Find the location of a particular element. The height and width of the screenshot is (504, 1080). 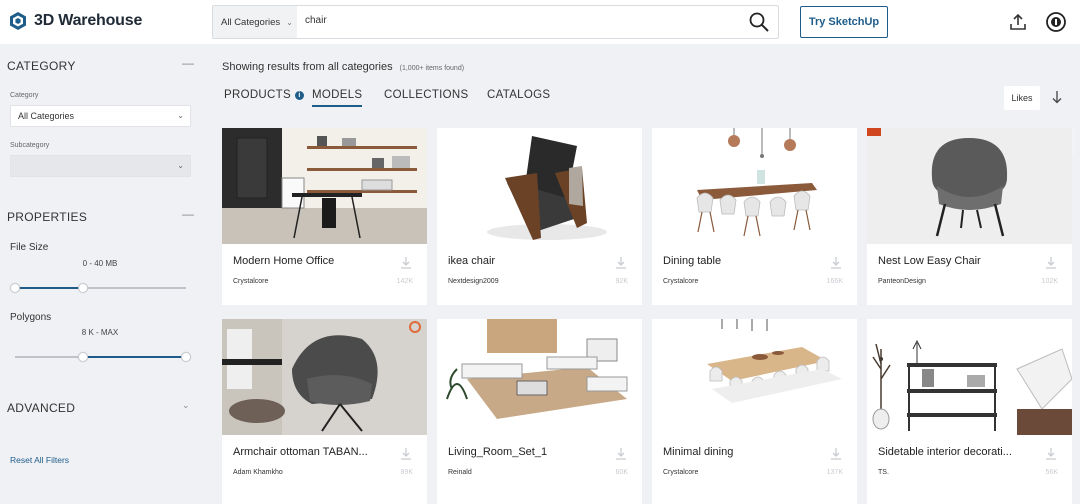

model-title: Minimal dining is located at coordinates (740, 452).